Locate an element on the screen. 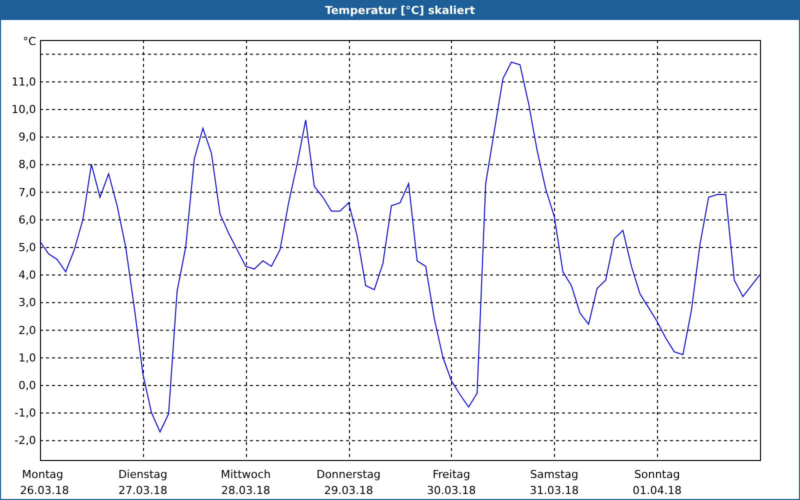 This screenshot has height=500, width=800. x-tick-label: Samstag is located at coordinates (554, 474).